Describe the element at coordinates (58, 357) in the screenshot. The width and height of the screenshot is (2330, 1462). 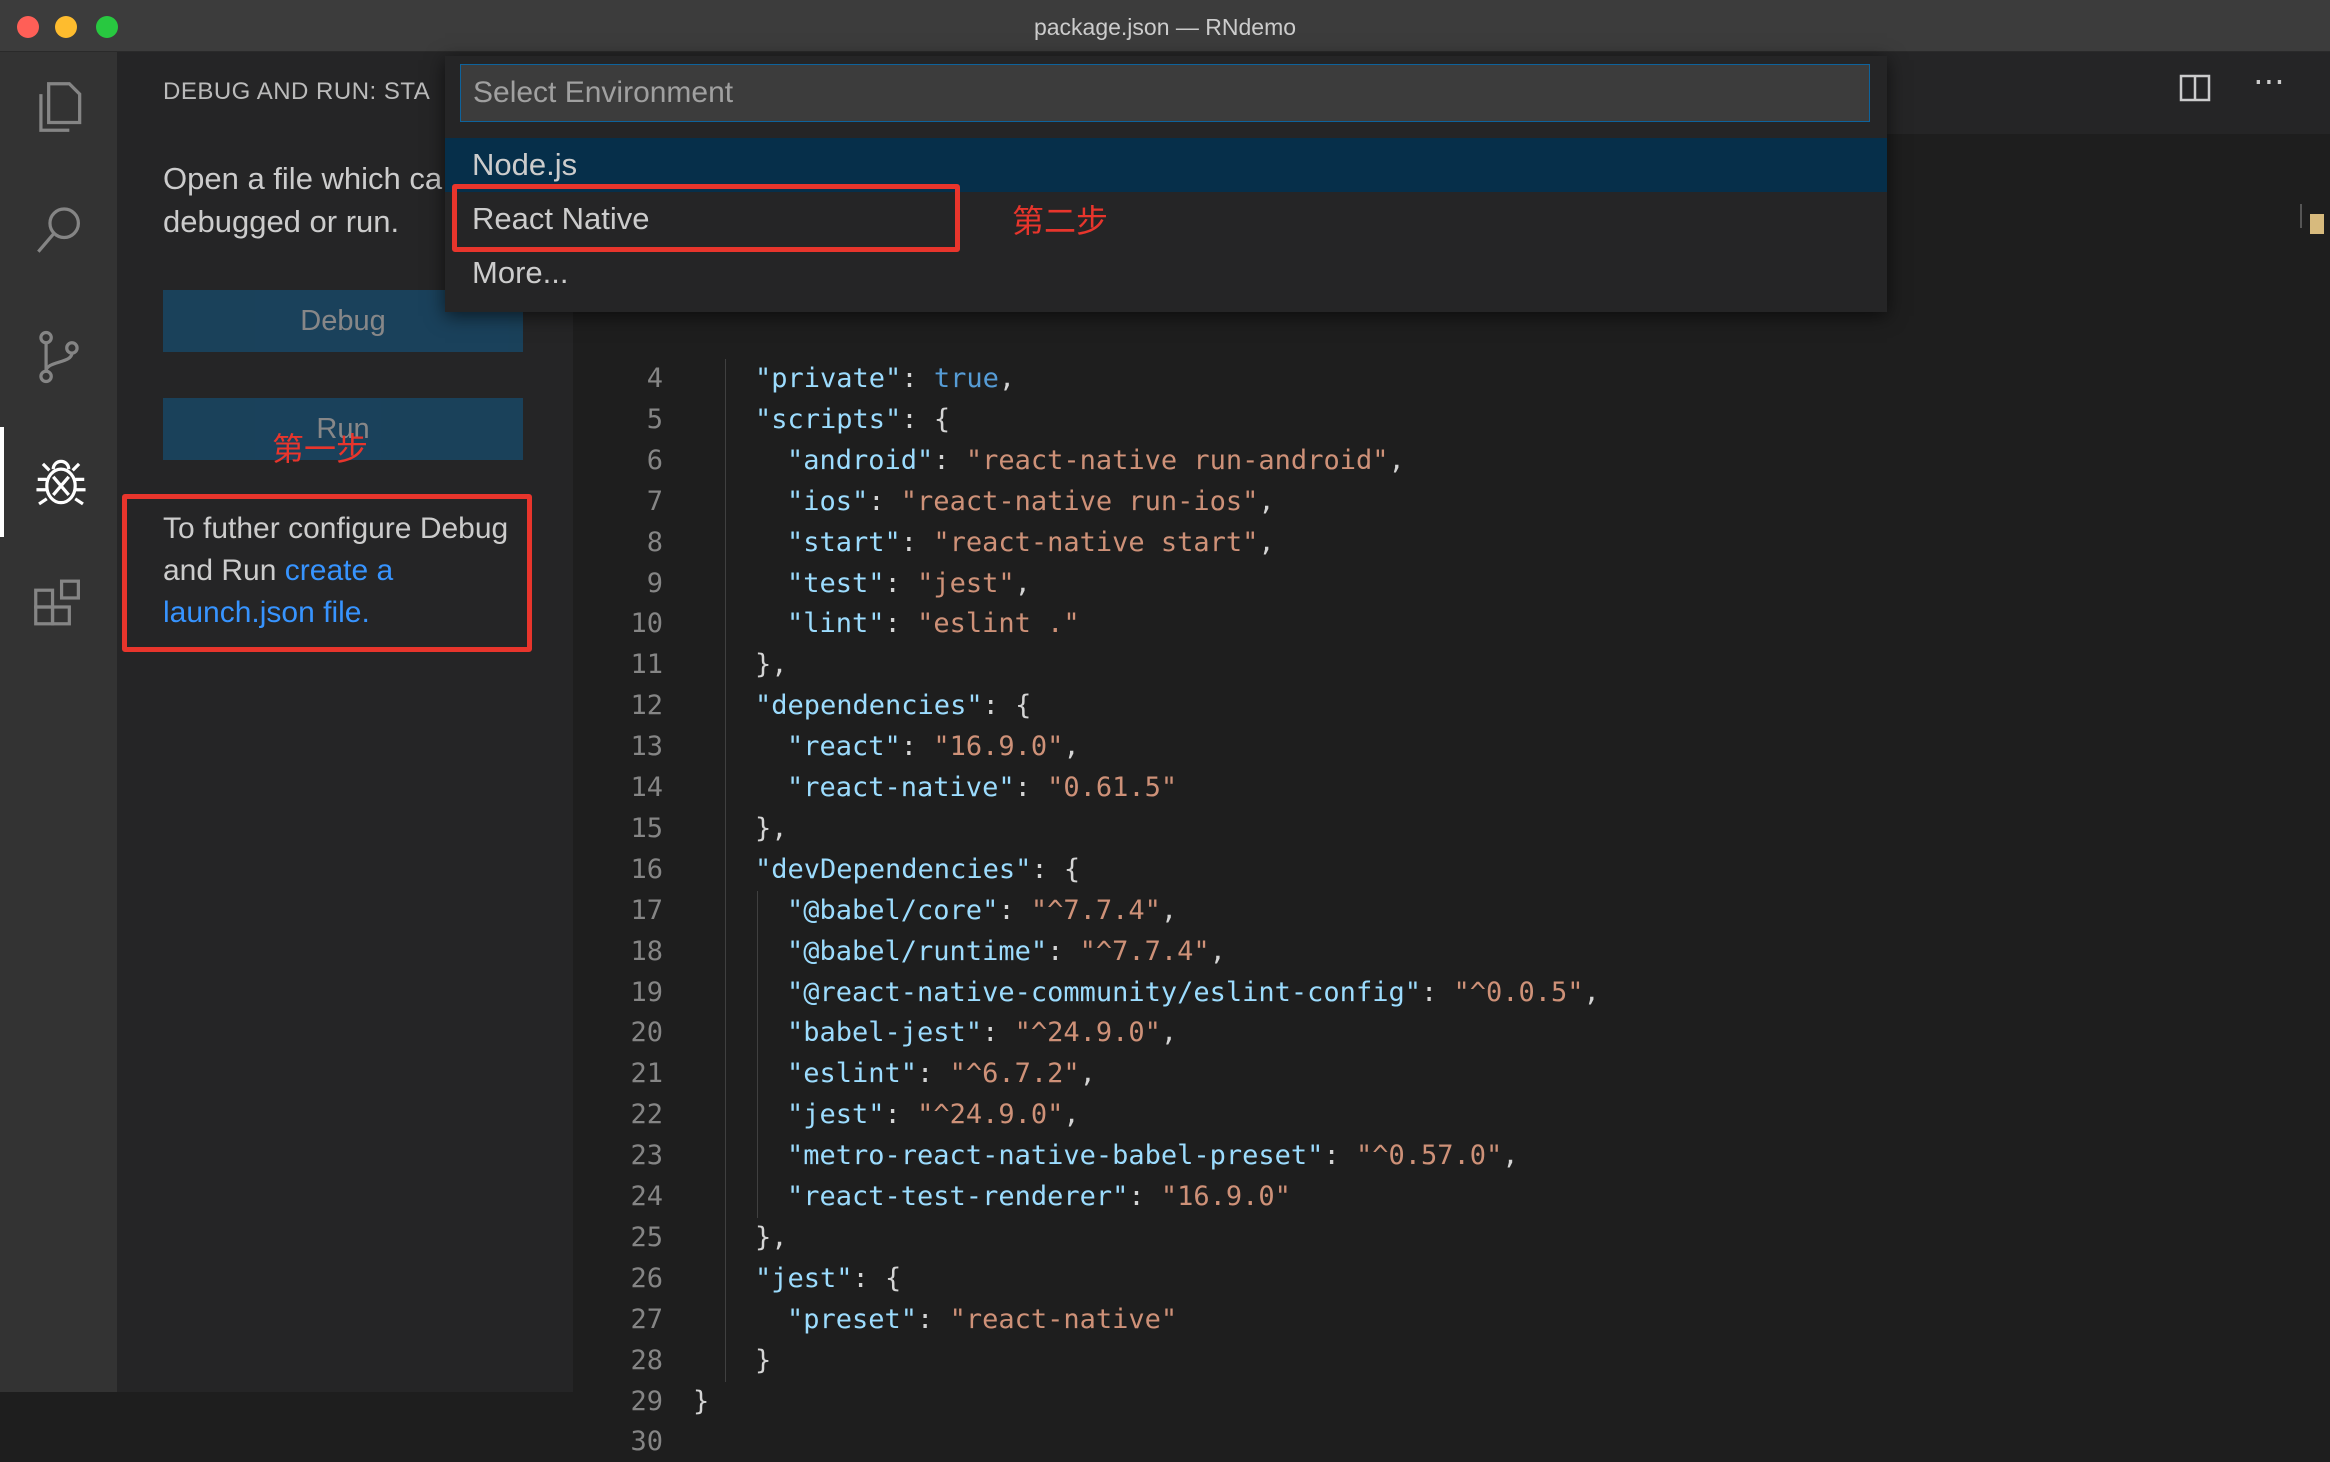
I see `activity-source-control` at that location.